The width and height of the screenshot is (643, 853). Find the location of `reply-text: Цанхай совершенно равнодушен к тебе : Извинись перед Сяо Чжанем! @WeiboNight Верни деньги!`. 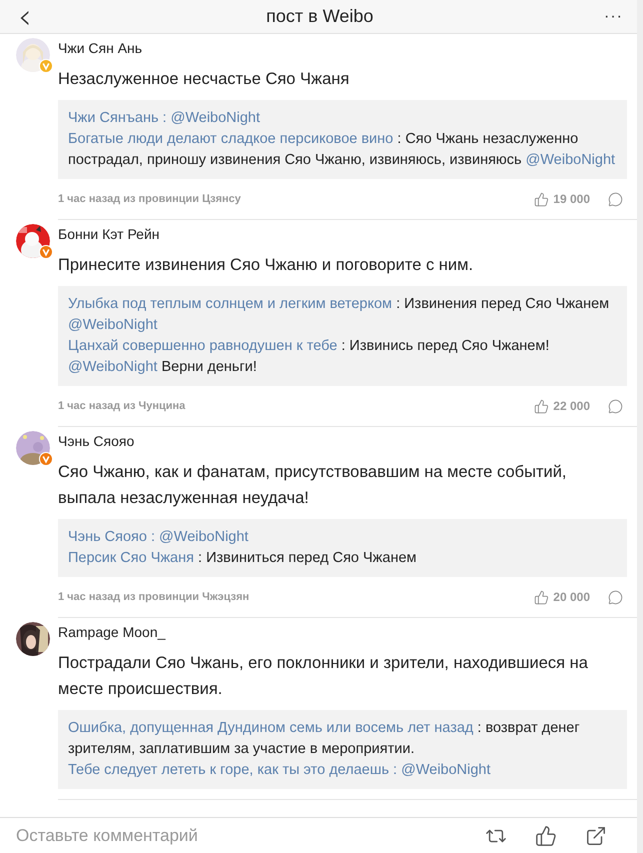

reply-text: Цанхай совершенно равнодушен к тебе : Извинись перед Сяо Чжанем! @WeiboNight Верни деньги! is located at coordinates (309, 357).